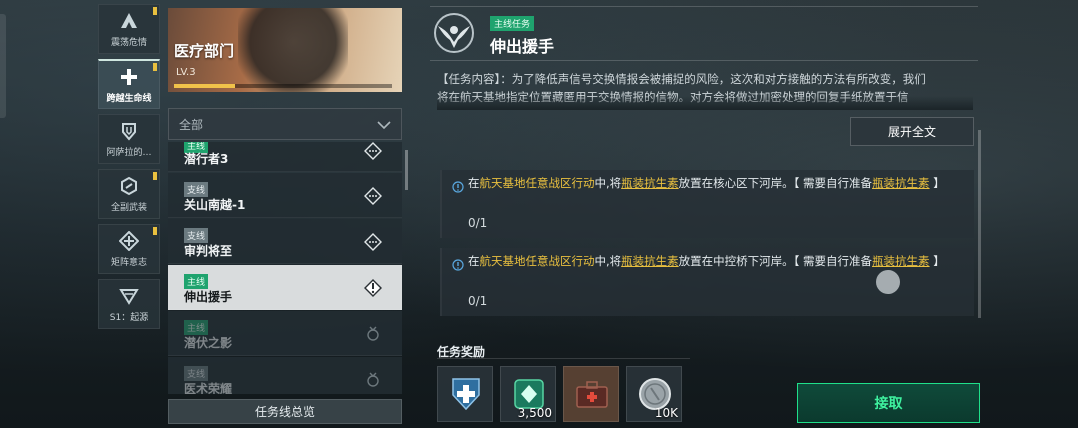 The width and height of the screenshot is (1078, 428). I want to click on nav-item-quanfu: 全副武装, so click(129, 194).